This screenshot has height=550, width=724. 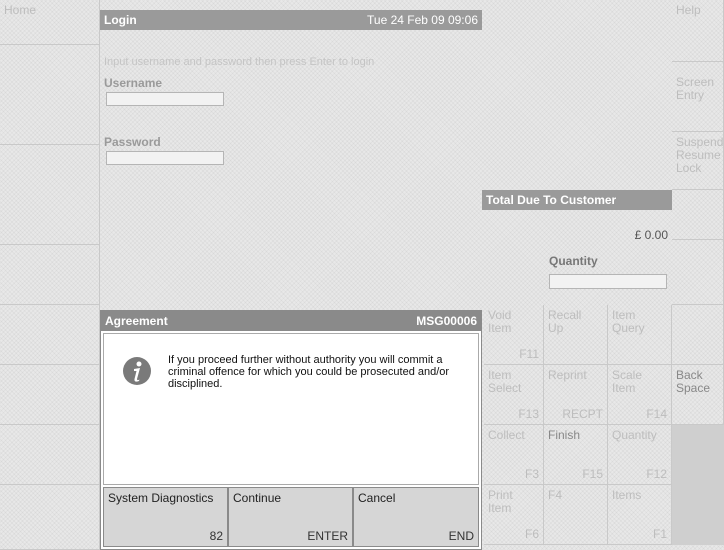 I want to click on system-diagnostics-key: 82, so click(x=216, y=536).